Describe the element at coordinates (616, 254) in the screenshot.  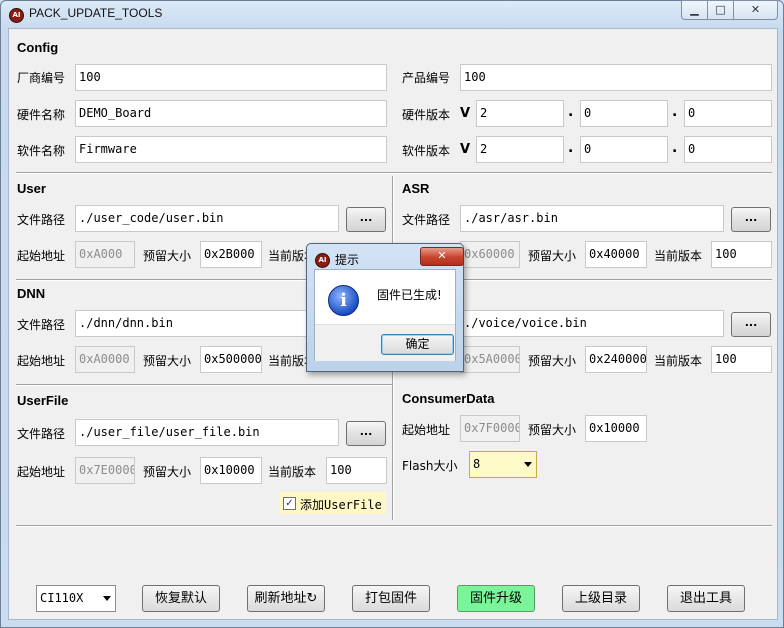
I see `asr-reserve-input: 0x40000` at that location.